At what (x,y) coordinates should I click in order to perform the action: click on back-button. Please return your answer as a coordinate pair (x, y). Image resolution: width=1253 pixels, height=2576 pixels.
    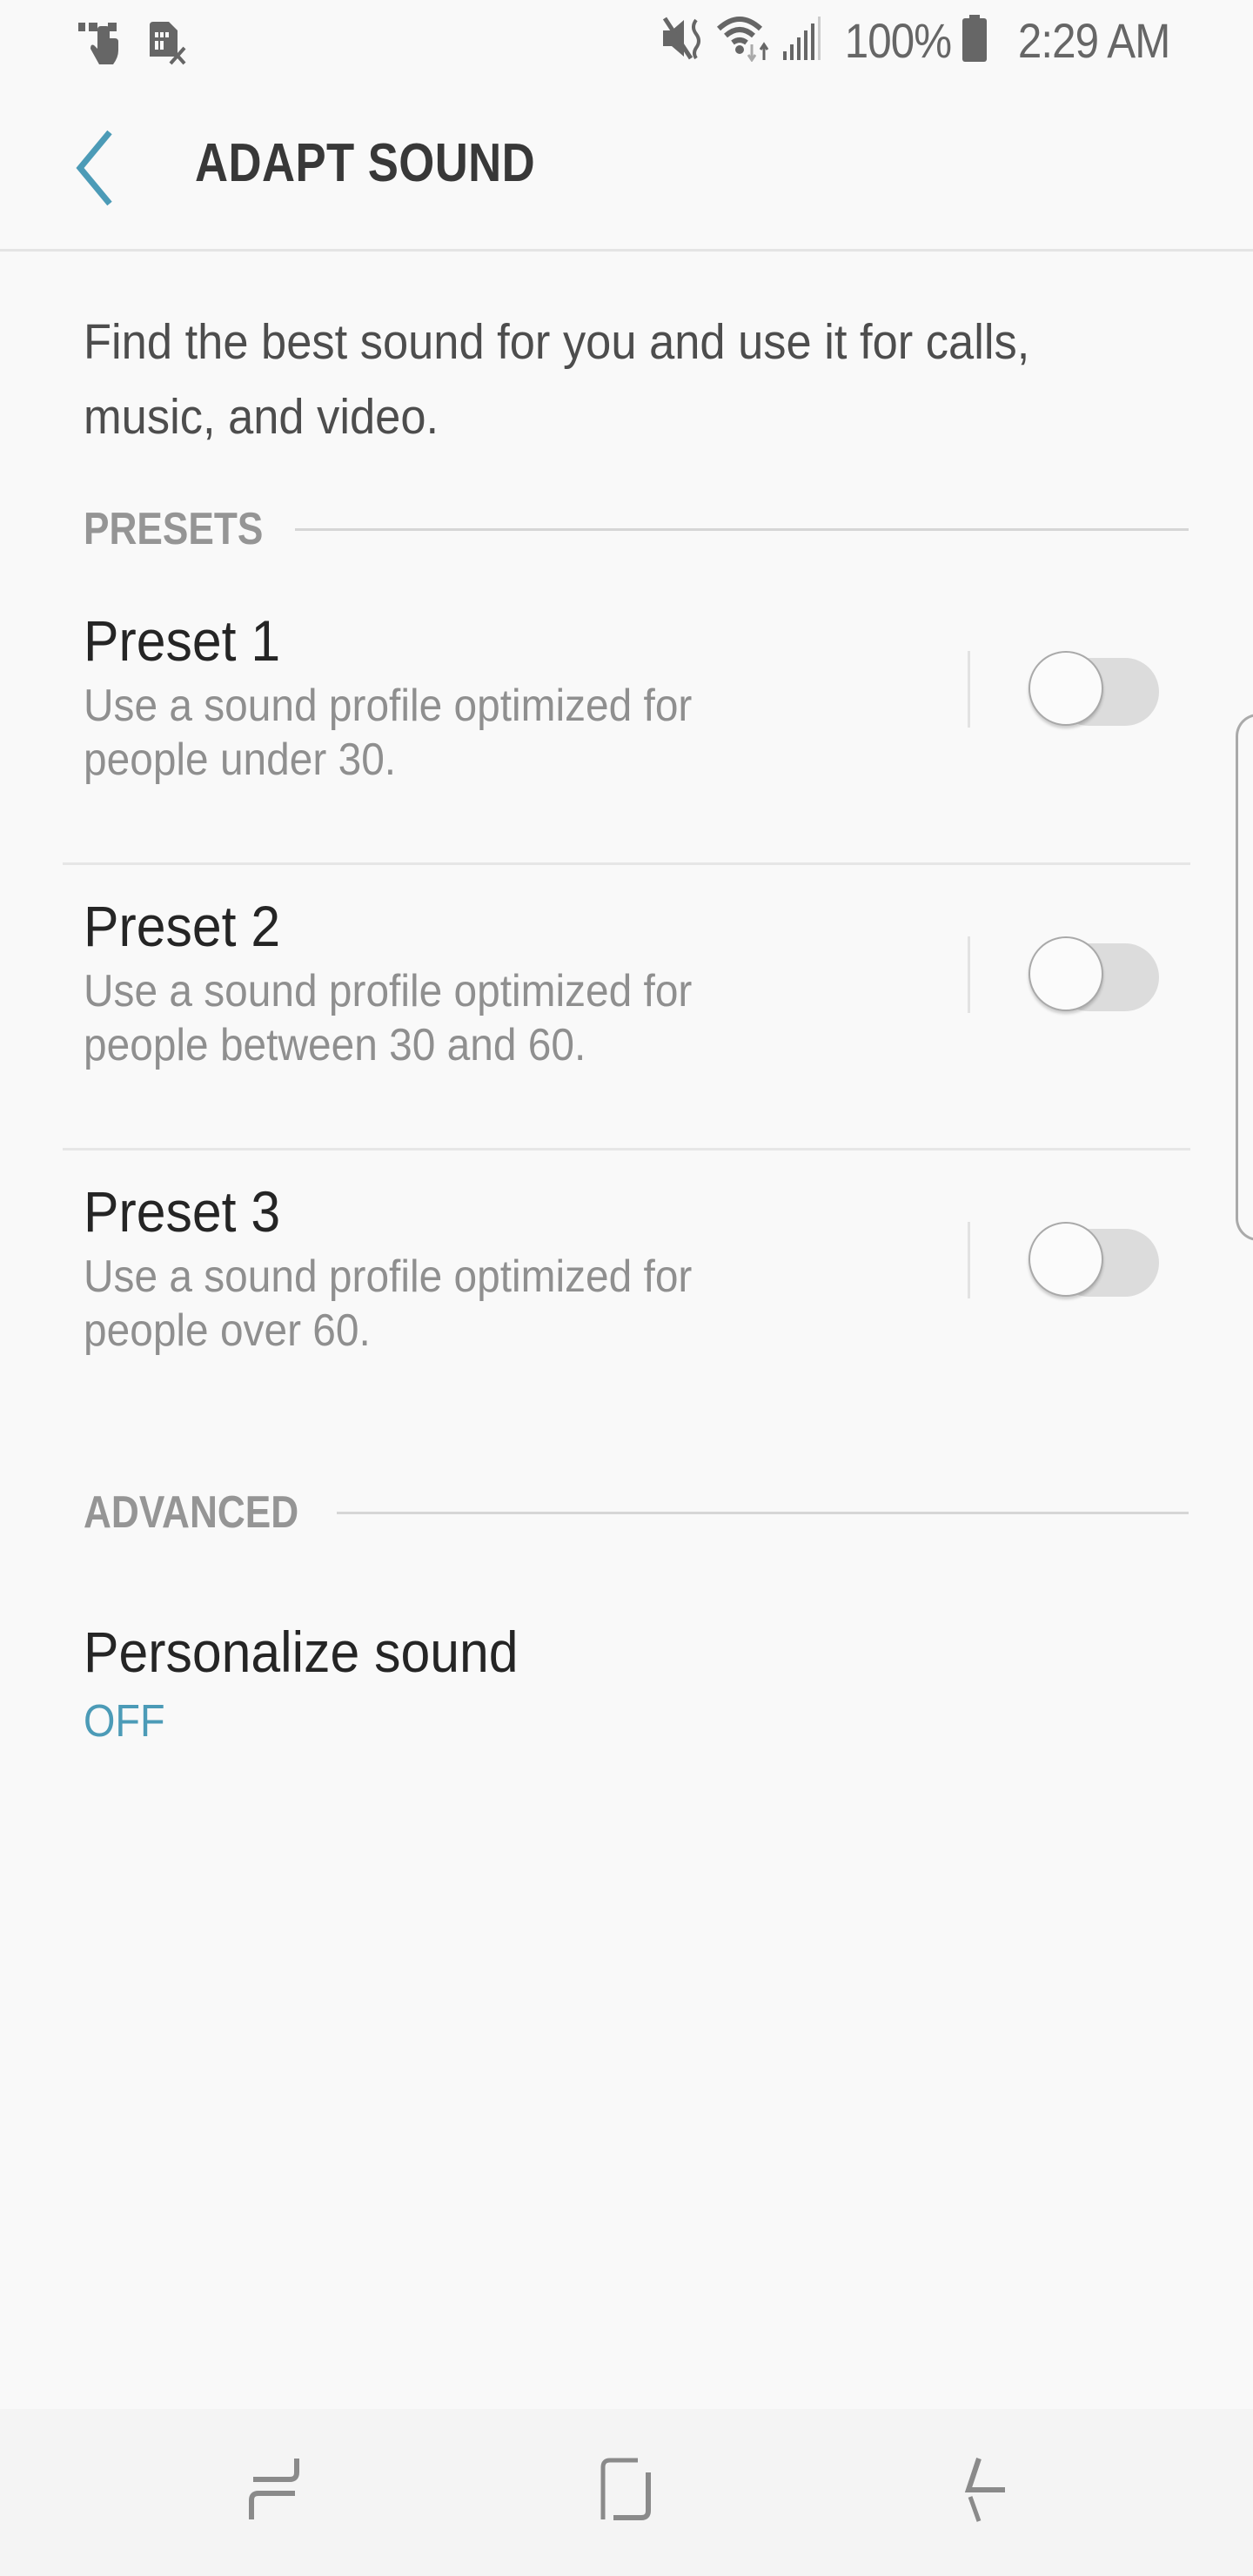
    Looking at the image, I should click on (978, 2492).